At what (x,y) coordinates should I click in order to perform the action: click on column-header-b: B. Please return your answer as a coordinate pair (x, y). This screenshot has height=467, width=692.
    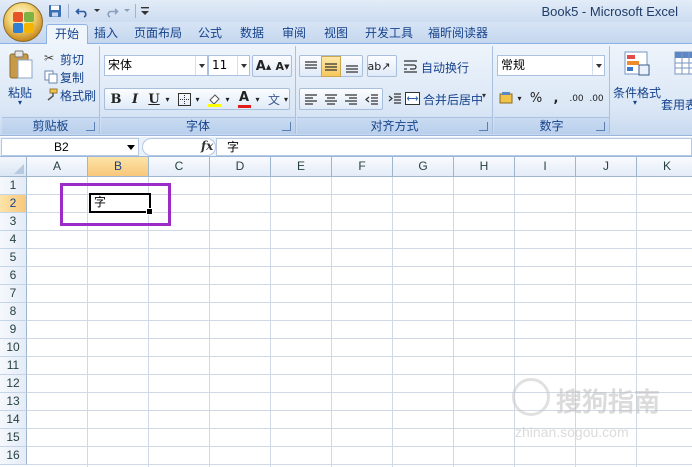
    Looking at the image, I should click on (118, 167).